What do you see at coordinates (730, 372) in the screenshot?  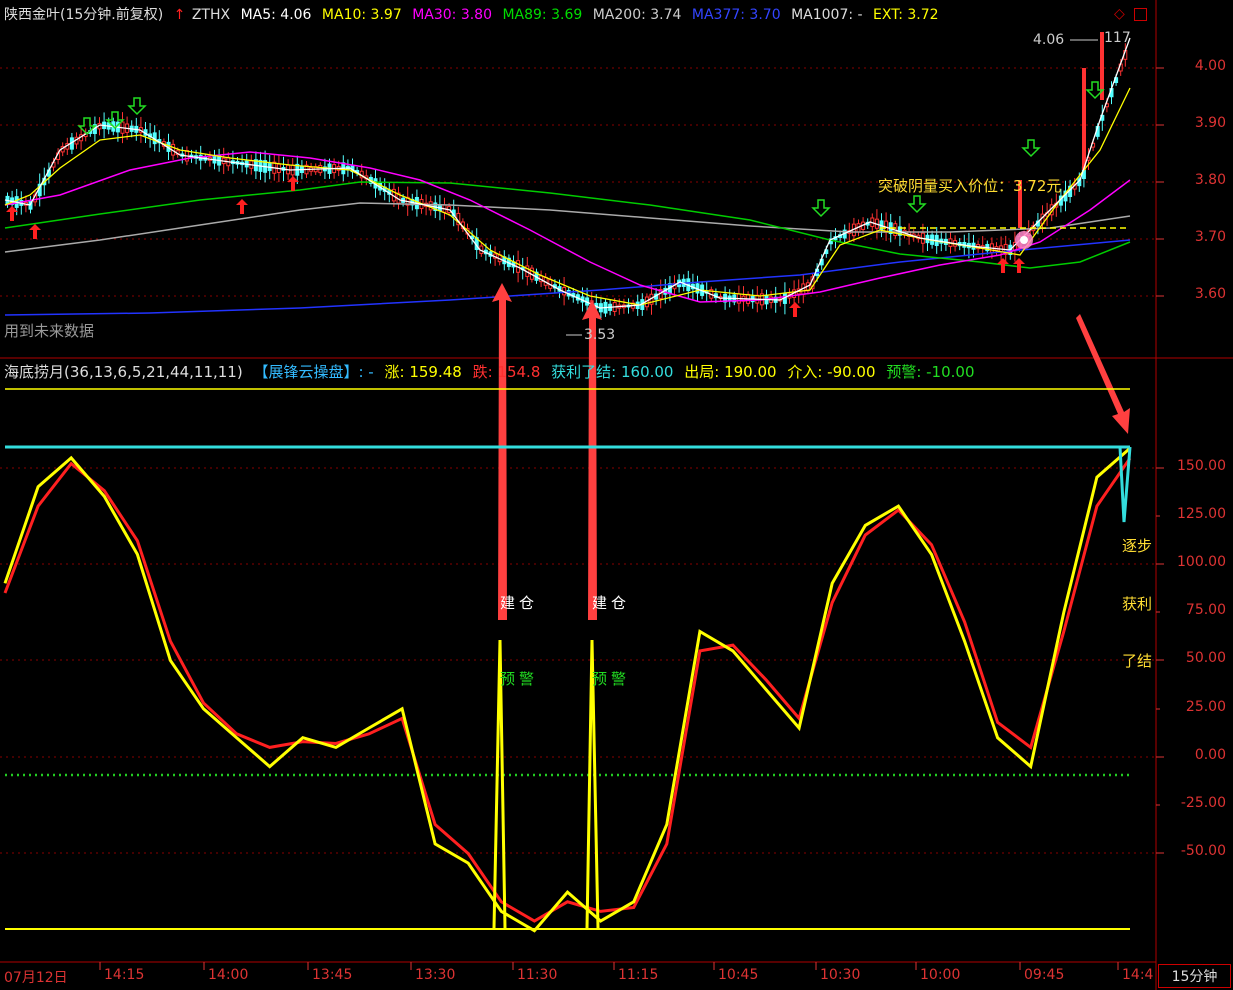 I see `exit-value: 出局: 190.00` at bounding box center [730, 372].